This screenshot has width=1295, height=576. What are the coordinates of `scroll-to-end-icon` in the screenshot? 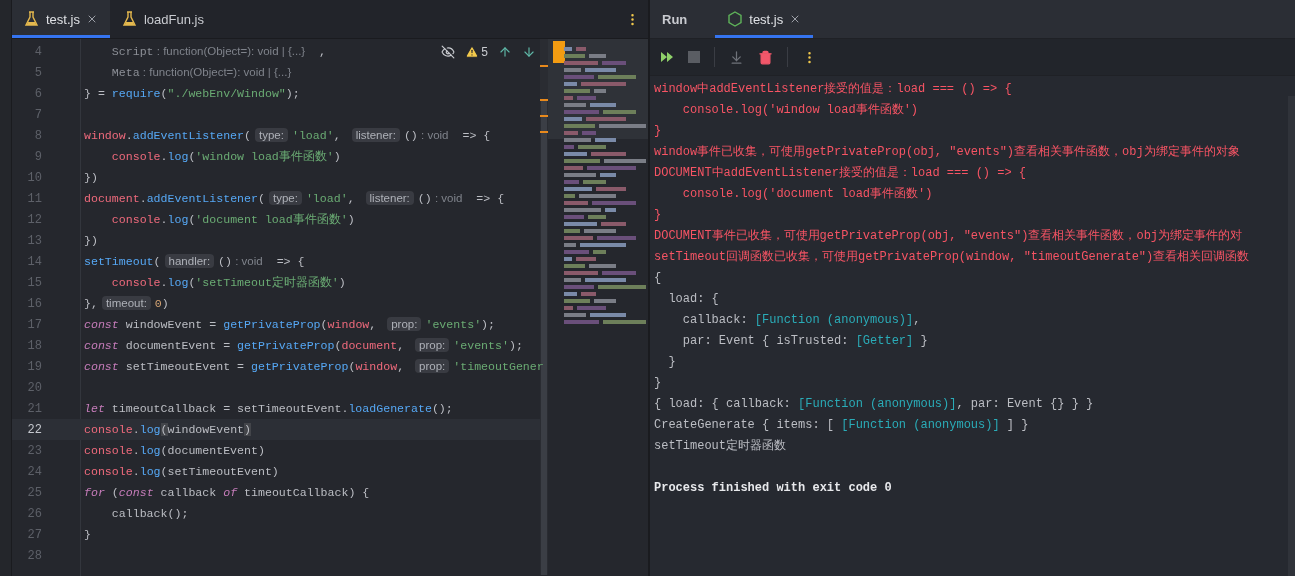 It's located at (736, 57).